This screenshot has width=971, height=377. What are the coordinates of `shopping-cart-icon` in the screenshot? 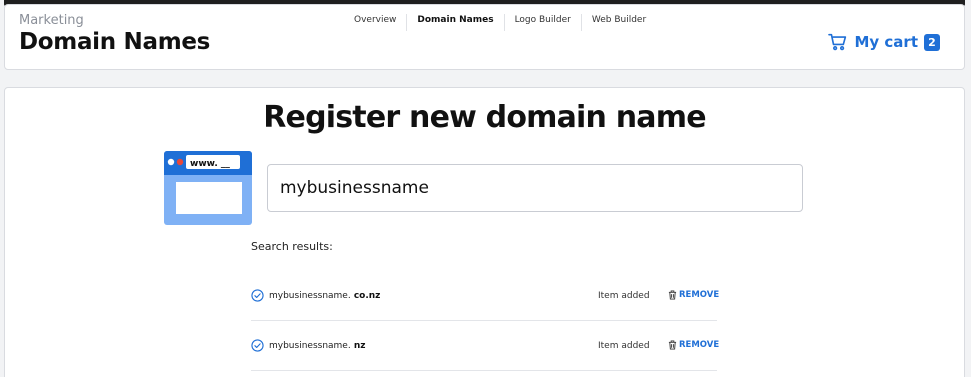 It's located at (837, 42).